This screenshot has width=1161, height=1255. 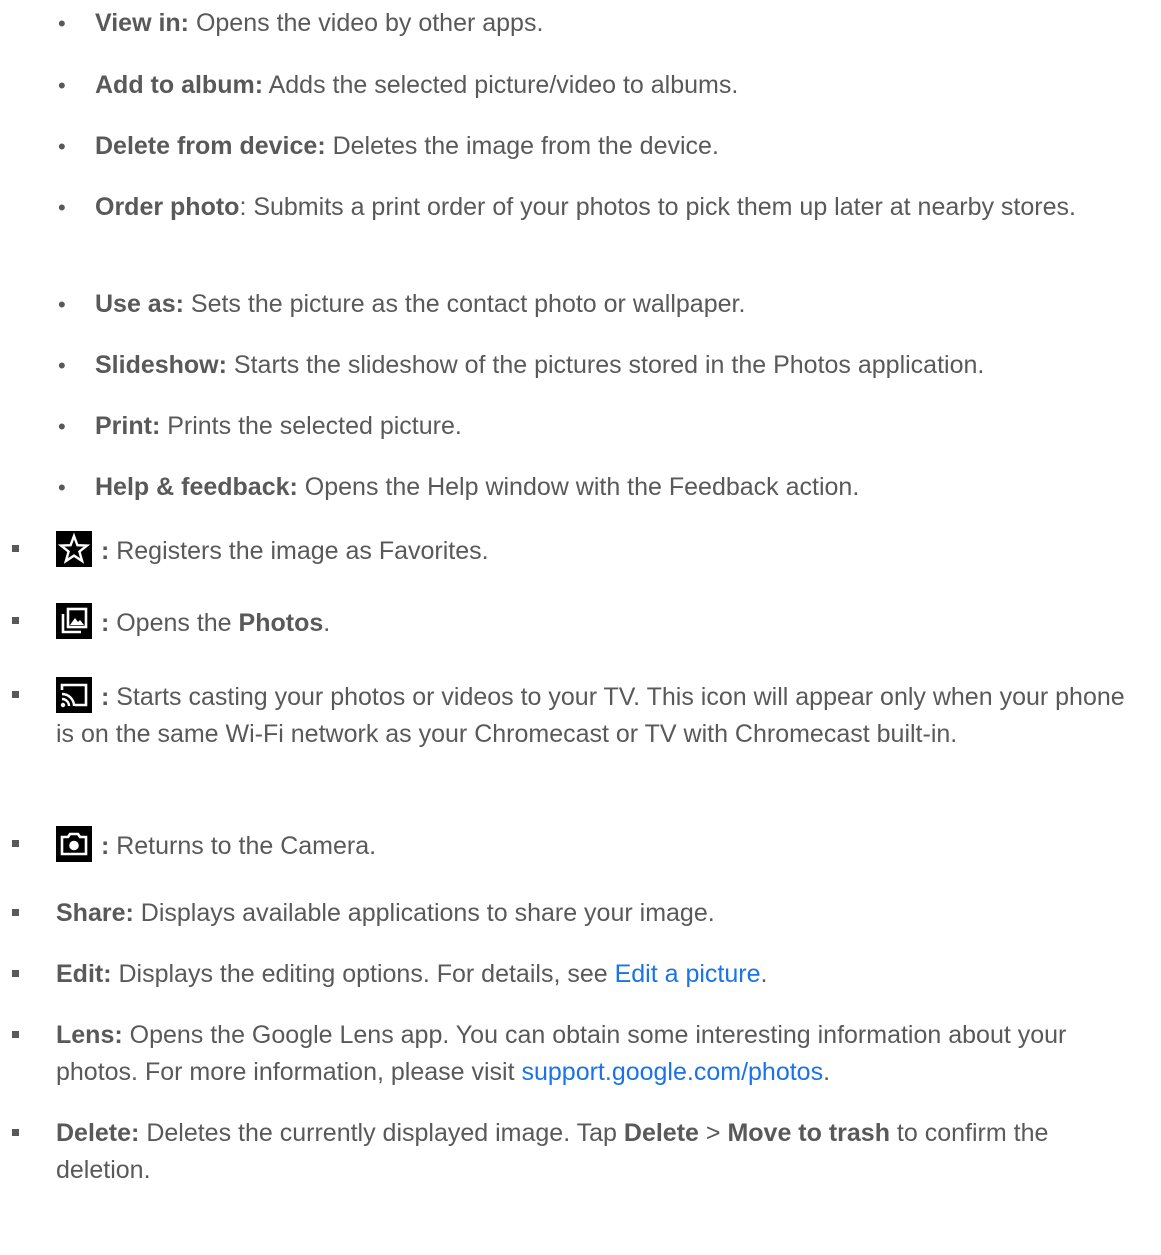 I want to click on item-desc: Deletes the image from the device., so click(x=522, y=146).